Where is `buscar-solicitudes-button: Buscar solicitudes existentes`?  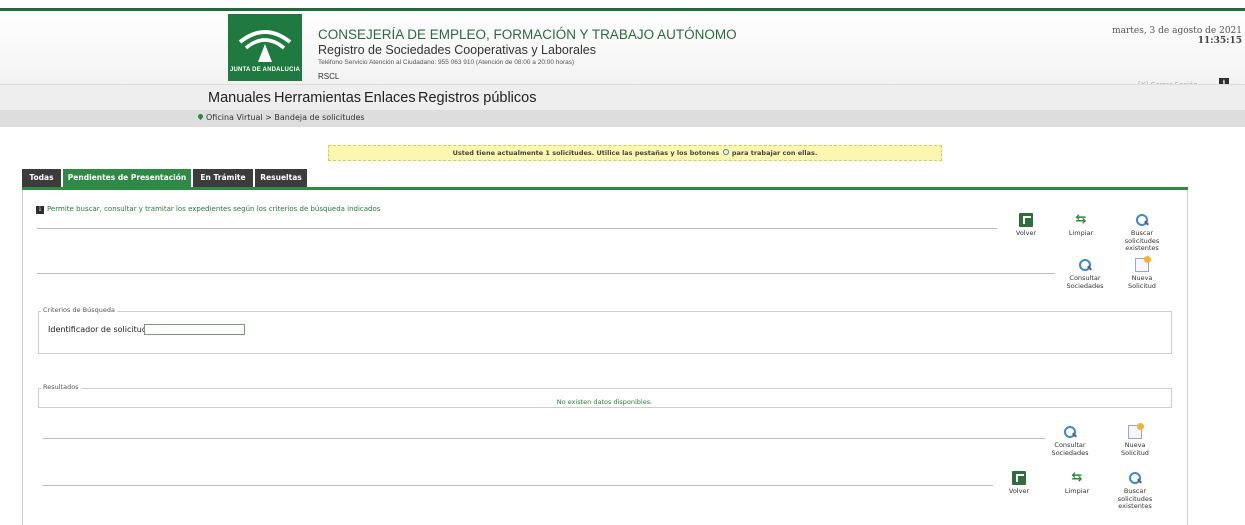
buscar-solicitudes-button: Buscar solicitudes existentes is located at coordinates (1142, 233).